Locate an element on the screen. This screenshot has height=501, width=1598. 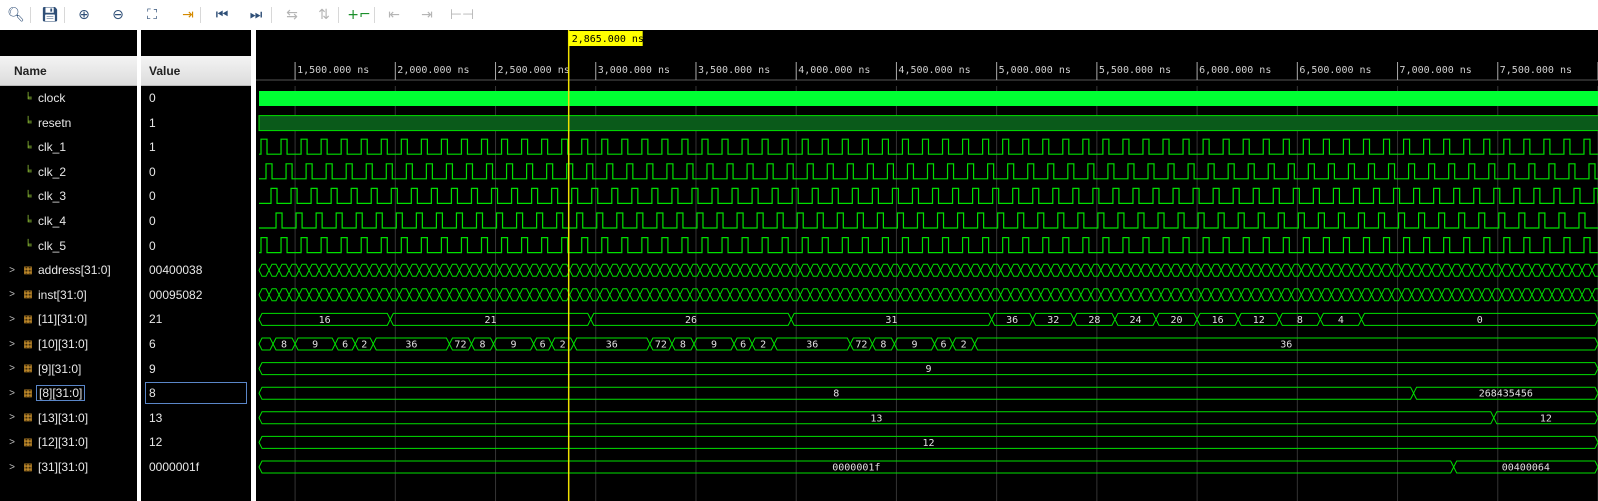
zoom-in-button: ⊕ is located at coordinates (84, 15).